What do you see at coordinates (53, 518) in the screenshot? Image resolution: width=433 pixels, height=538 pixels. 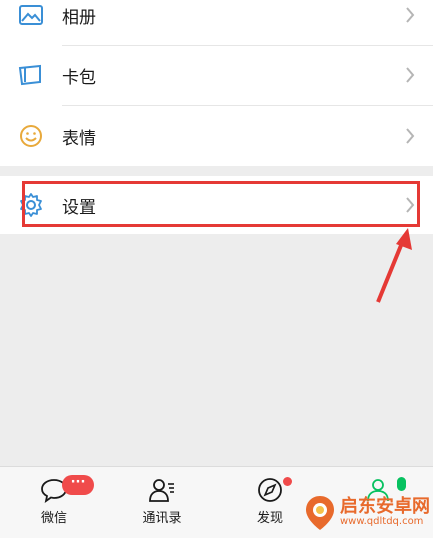 I see `tab-label: 微信` at bounding box center [53, 518].